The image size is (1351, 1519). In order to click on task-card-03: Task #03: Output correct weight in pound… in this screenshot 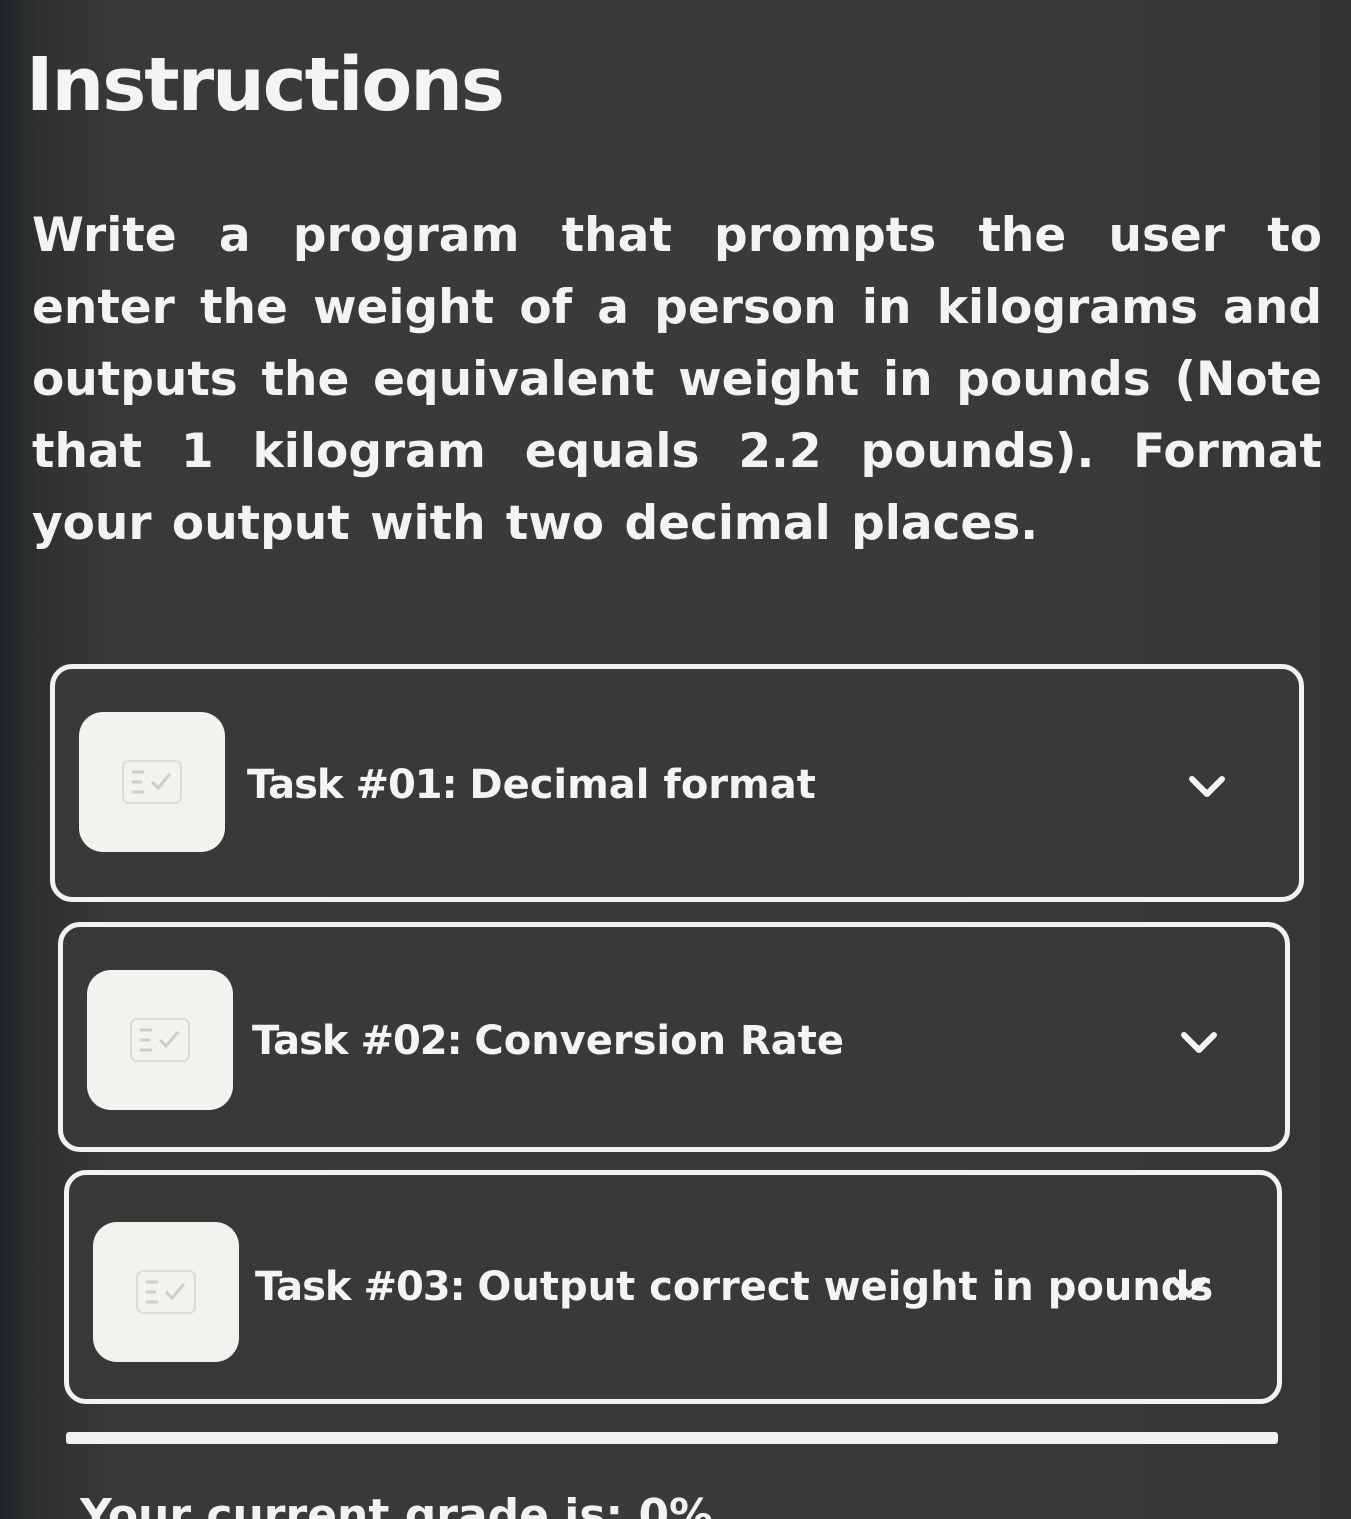, I will do `click(673, 1287)`.